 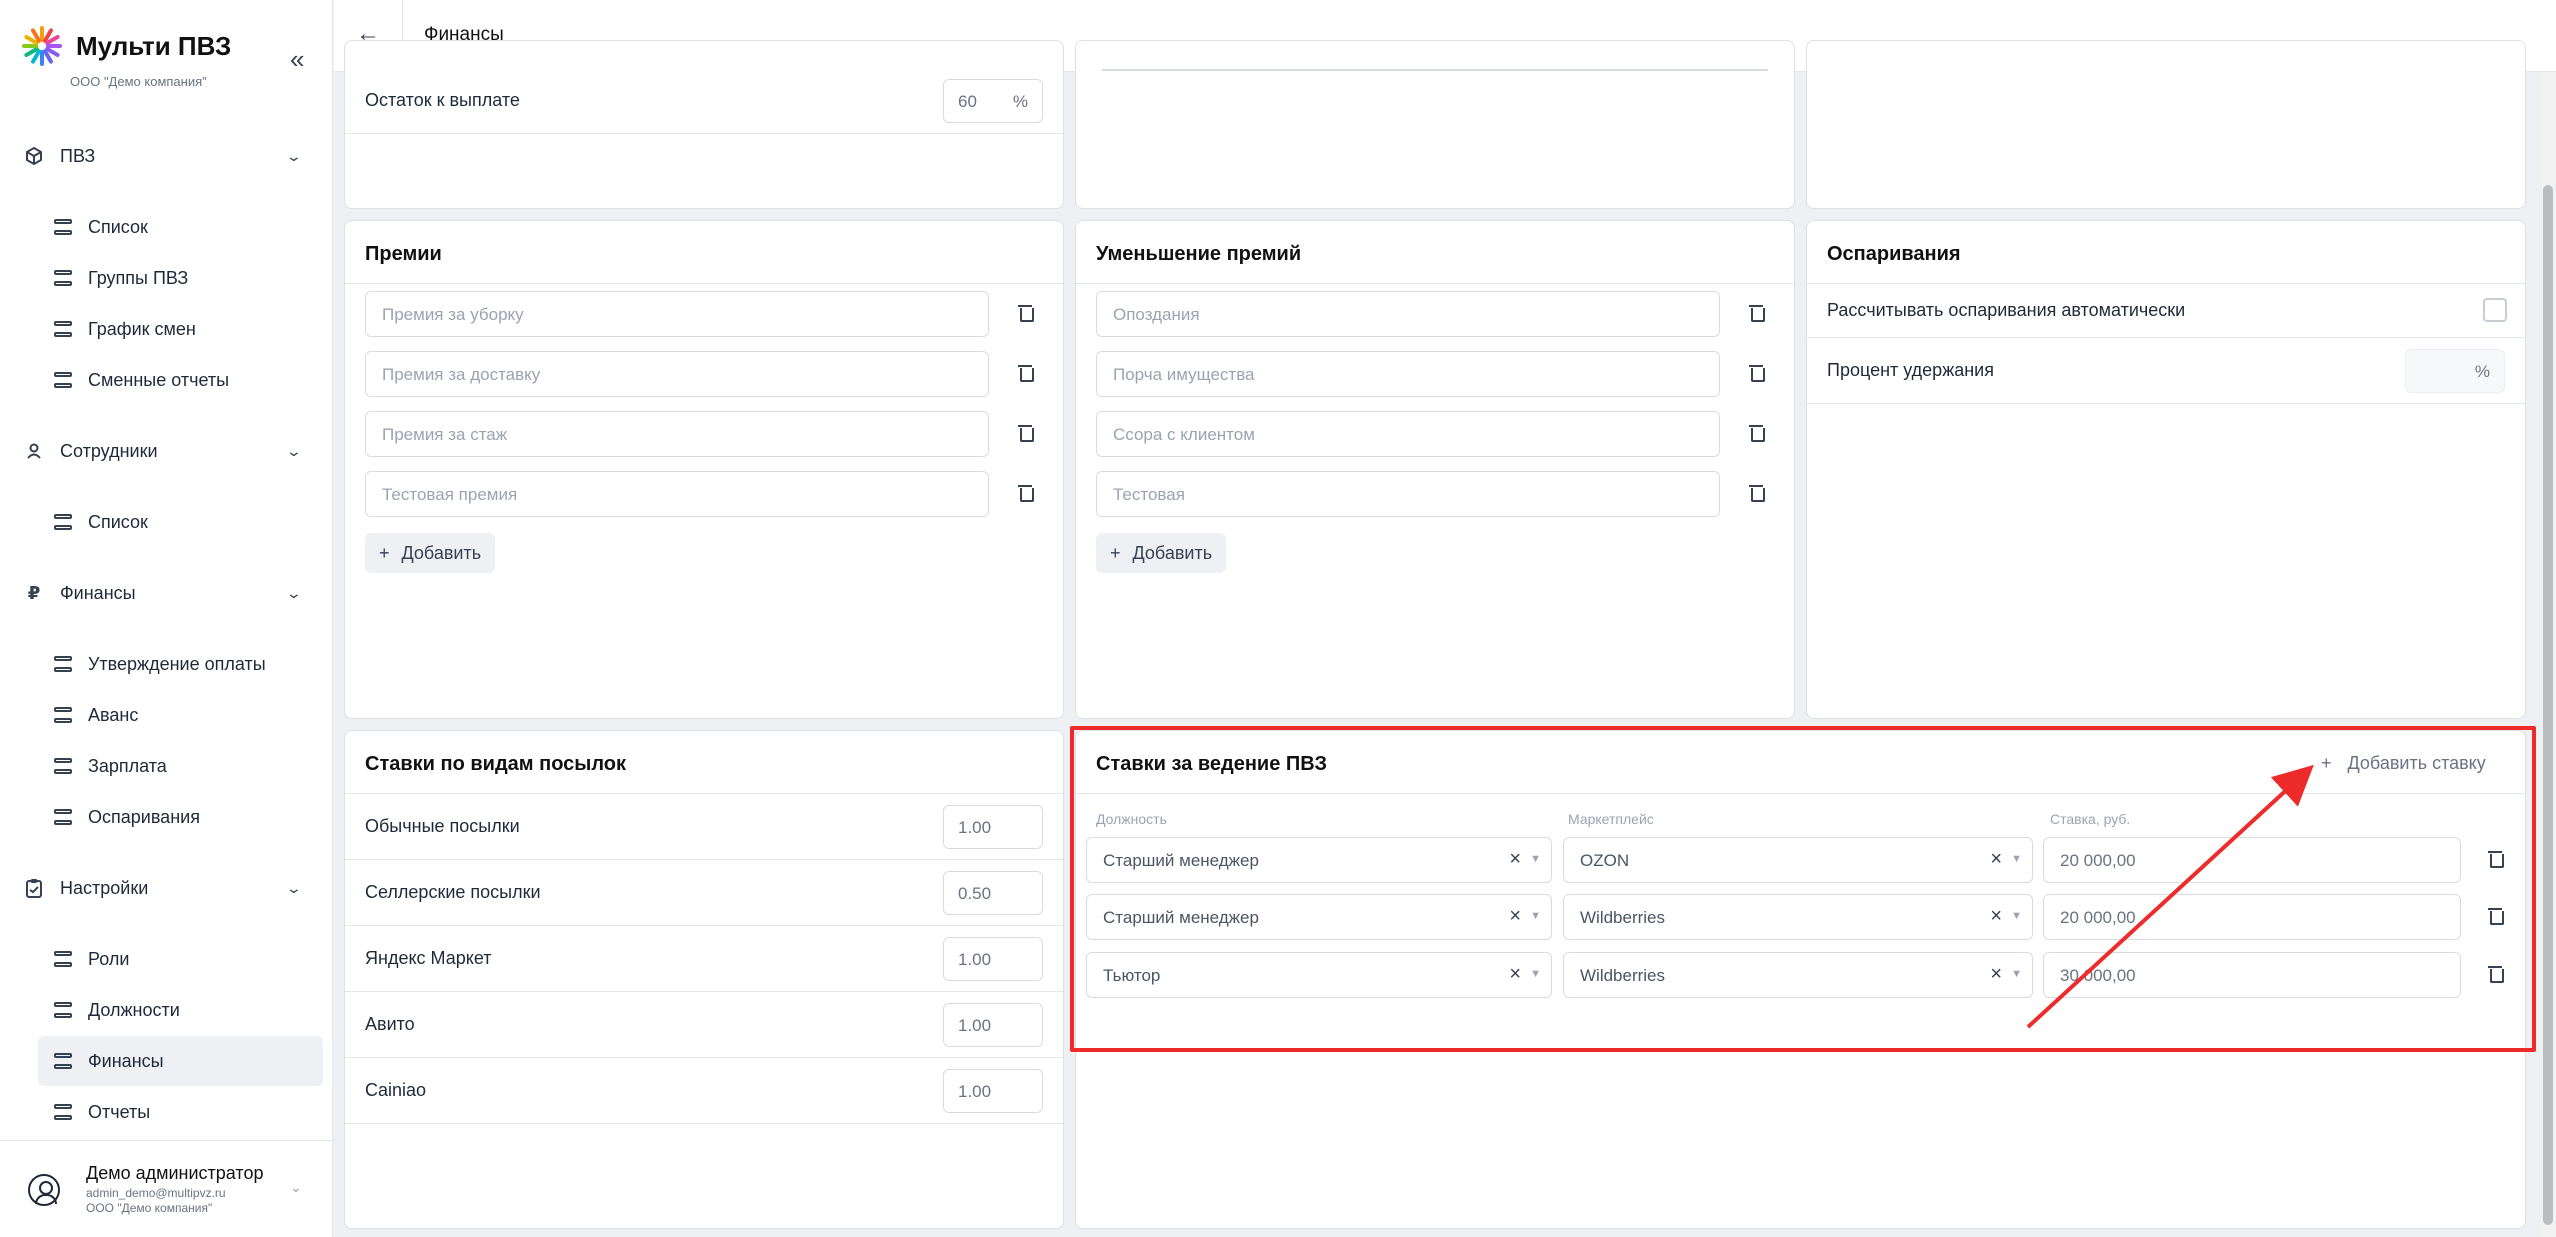 I want to click on avatar-icon, so click(x=44, y=1190).